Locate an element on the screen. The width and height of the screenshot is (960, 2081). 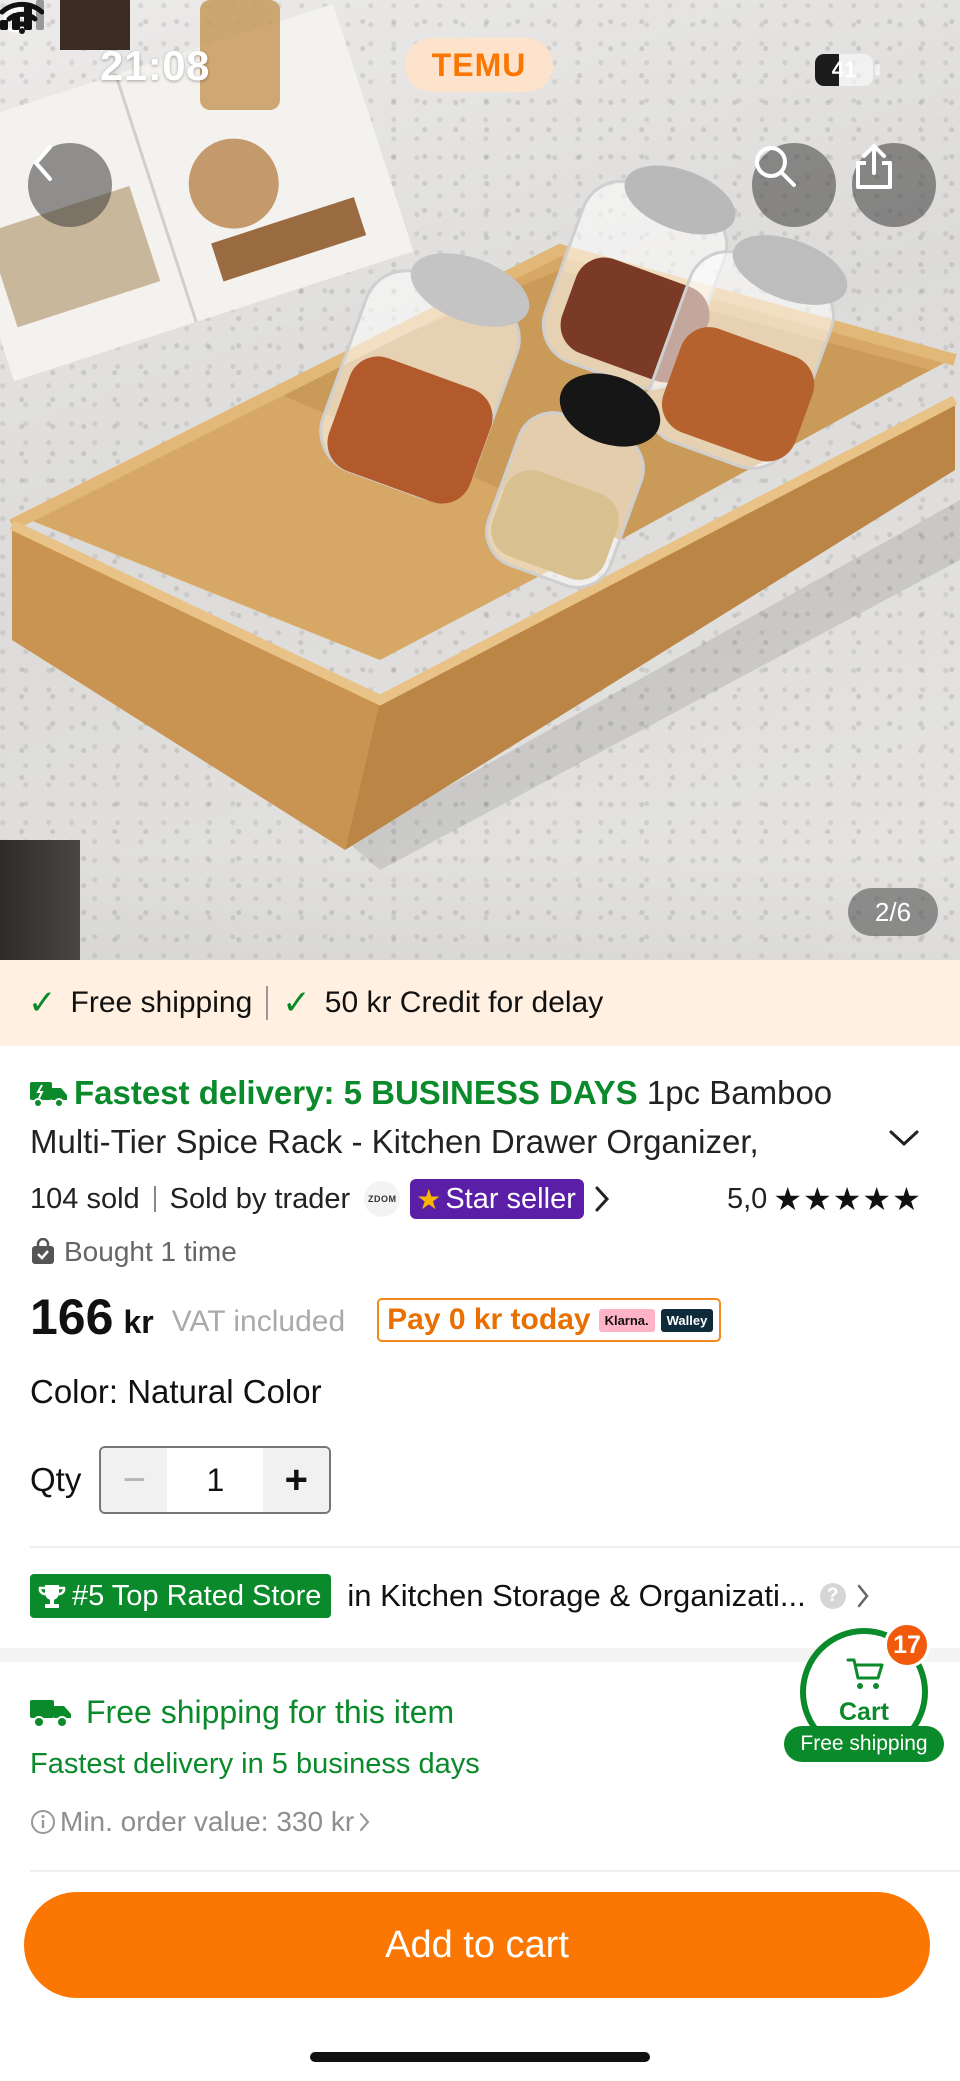
chevron-down-icon is located at coordinates (904, 1138).